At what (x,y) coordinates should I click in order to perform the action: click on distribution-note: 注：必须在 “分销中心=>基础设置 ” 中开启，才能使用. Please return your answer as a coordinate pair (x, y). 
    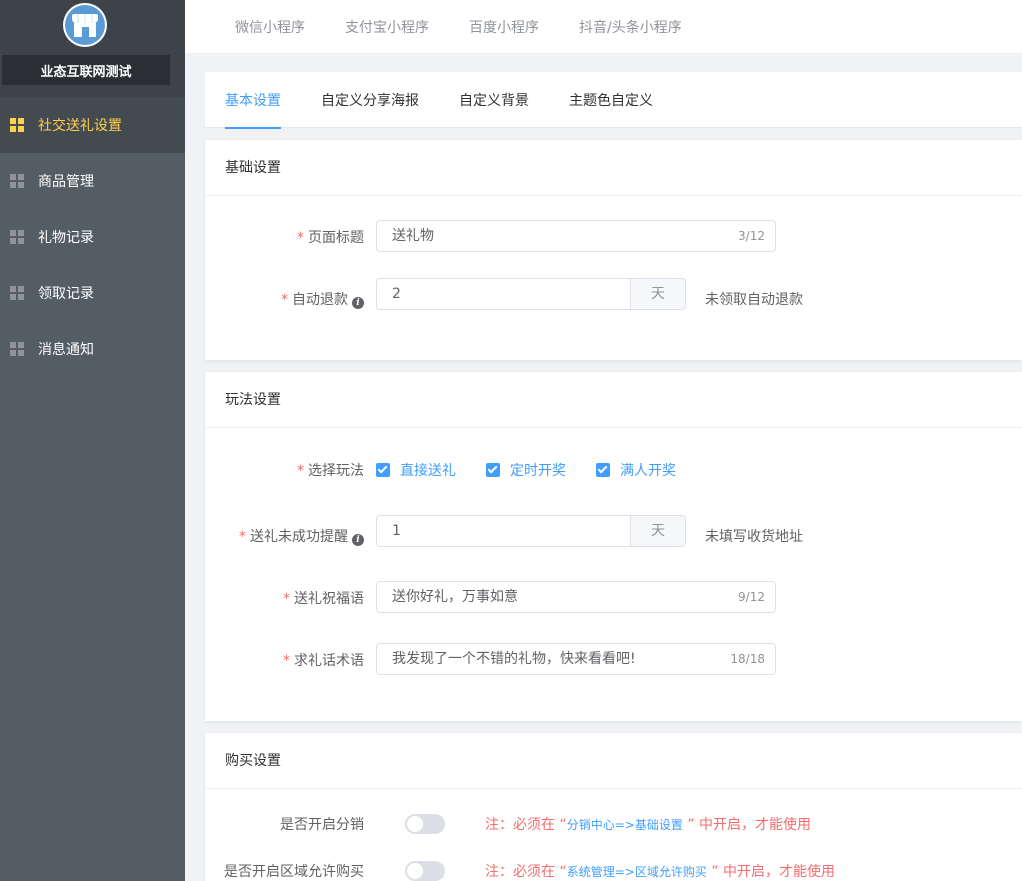
    Looking at the image, I should click on (648, 825).